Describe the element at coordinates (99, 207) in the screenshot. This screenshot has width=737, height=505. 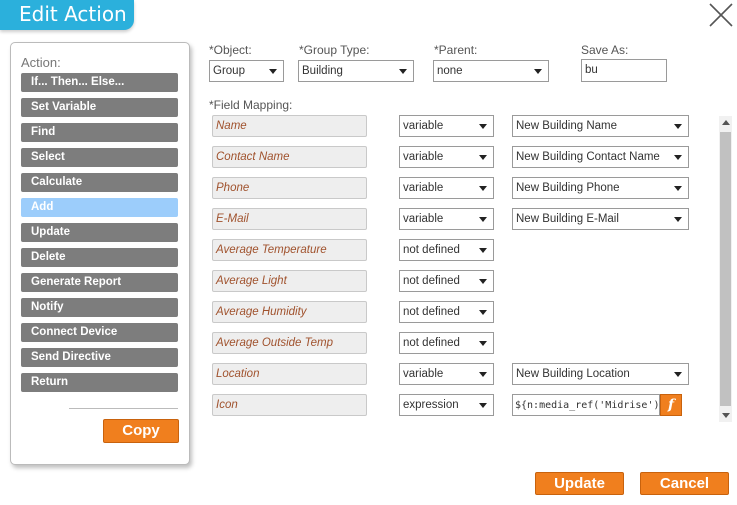
I see `action-add: Add` at that location.